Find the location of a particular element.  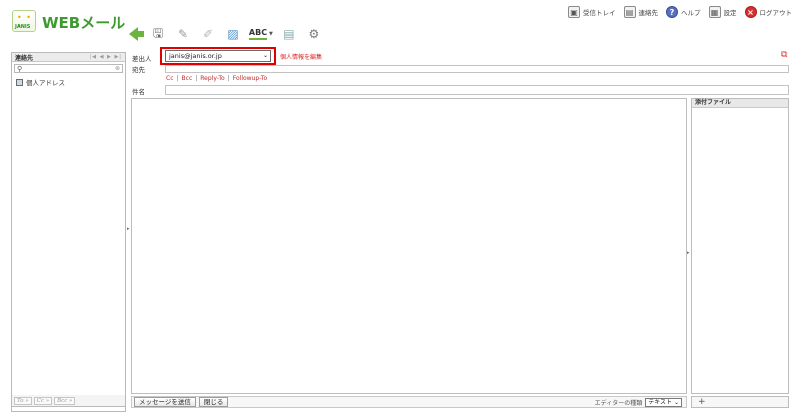

logout-link: × ログアウト is located at coordinates (768, 12).